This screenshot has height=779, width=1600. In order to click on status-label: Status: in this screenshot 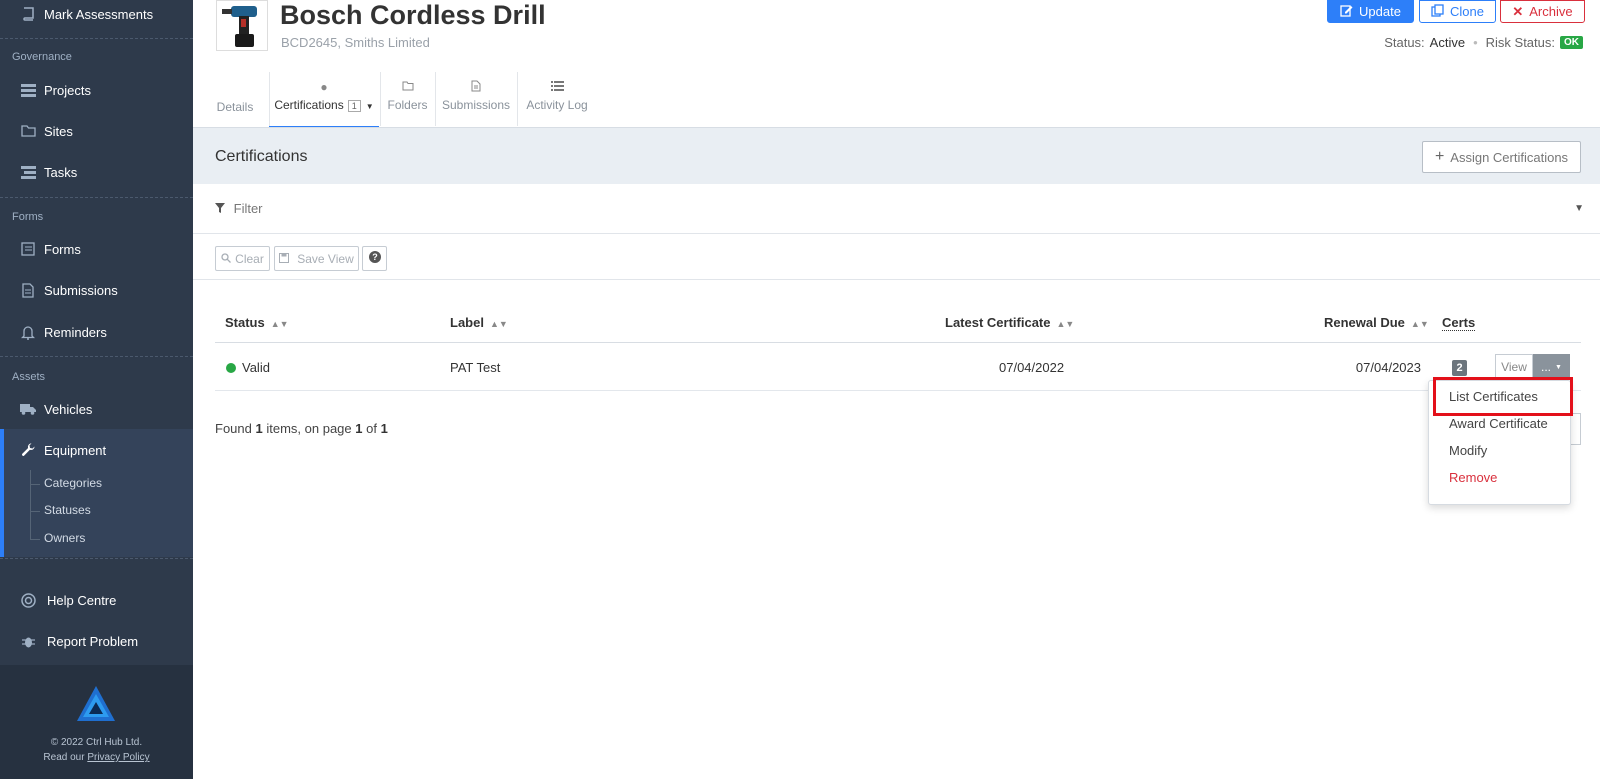, I will do `click(1404, 42)`.